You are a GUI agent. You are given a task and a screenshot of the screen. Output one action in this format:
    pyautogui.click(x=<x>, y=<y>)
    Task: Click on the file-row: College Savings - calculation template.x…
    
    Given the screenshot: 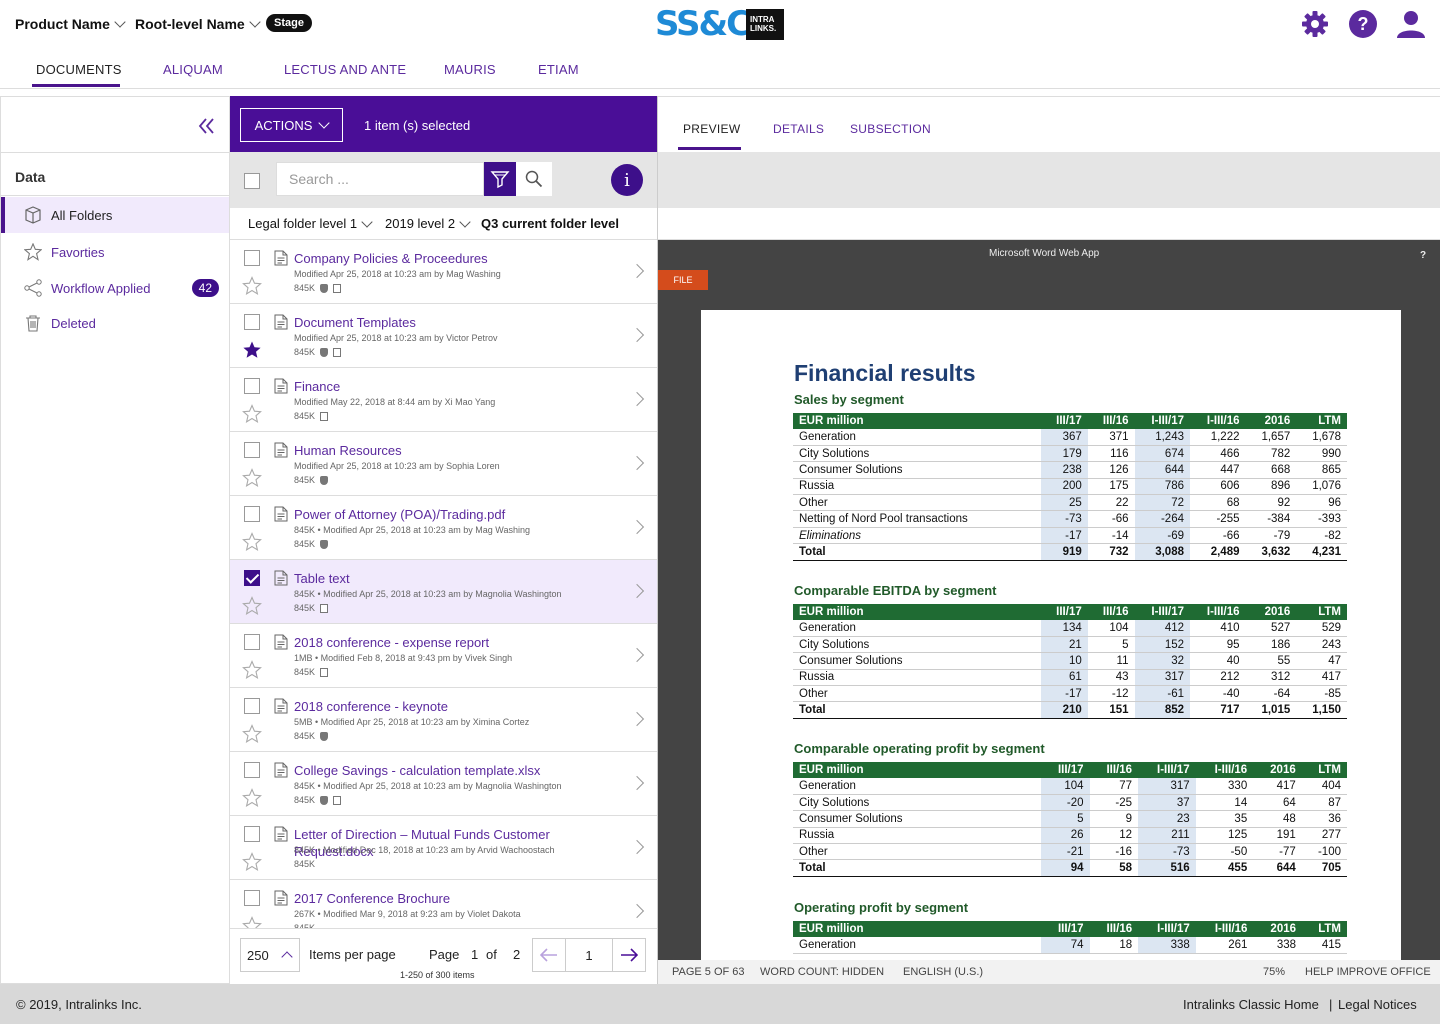 What is the action you would take?
    pyautogui.click(x=444, y=784)
    